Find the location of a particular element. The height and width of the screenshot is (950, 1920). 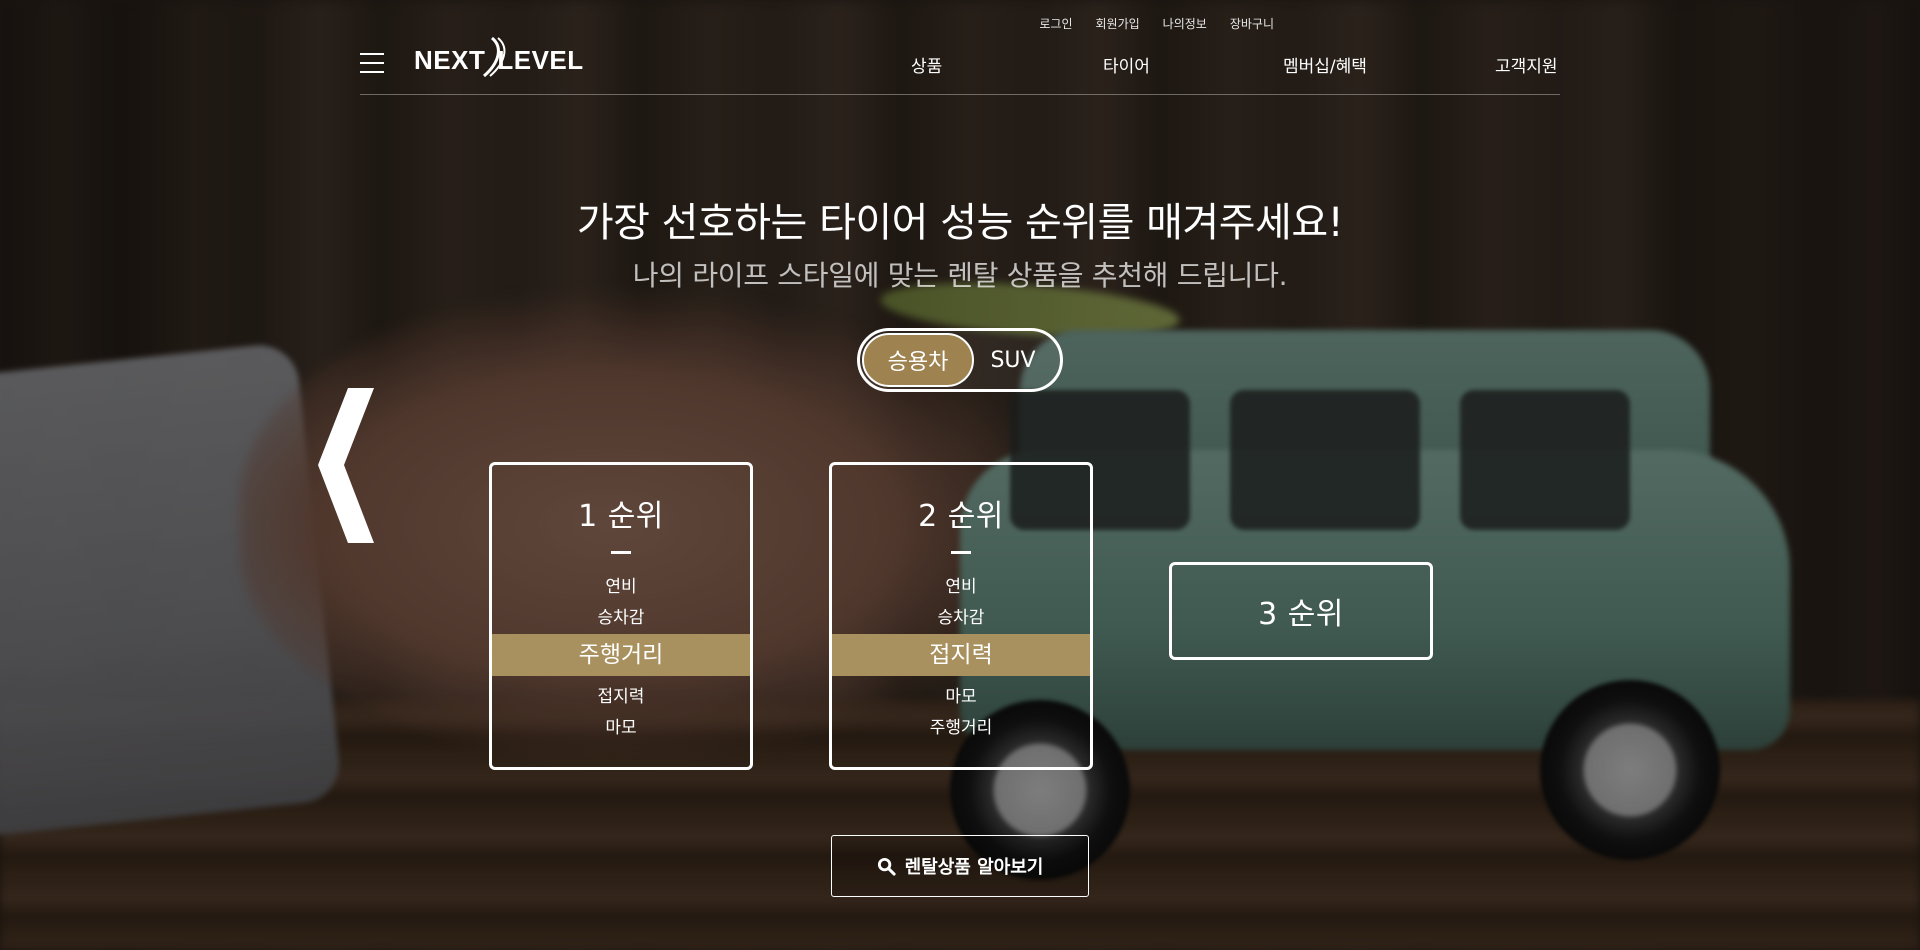

search-icon is located at coordinates (886, 866).